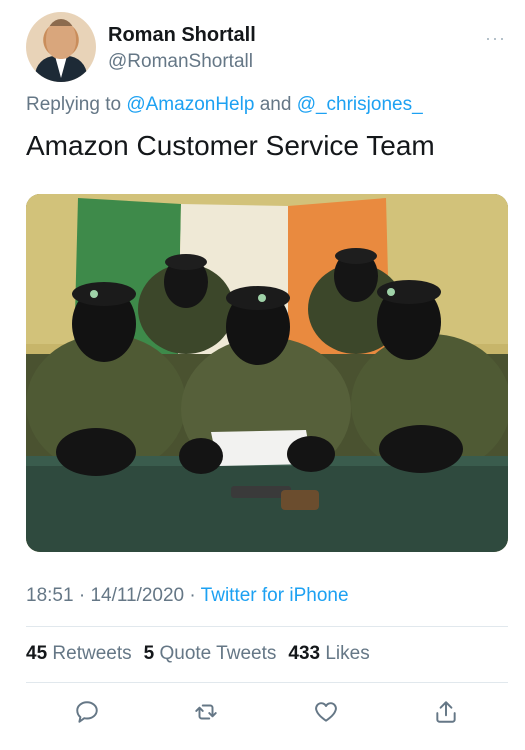  I want to click on author-name: Roman Shortall, so click(182, 35).